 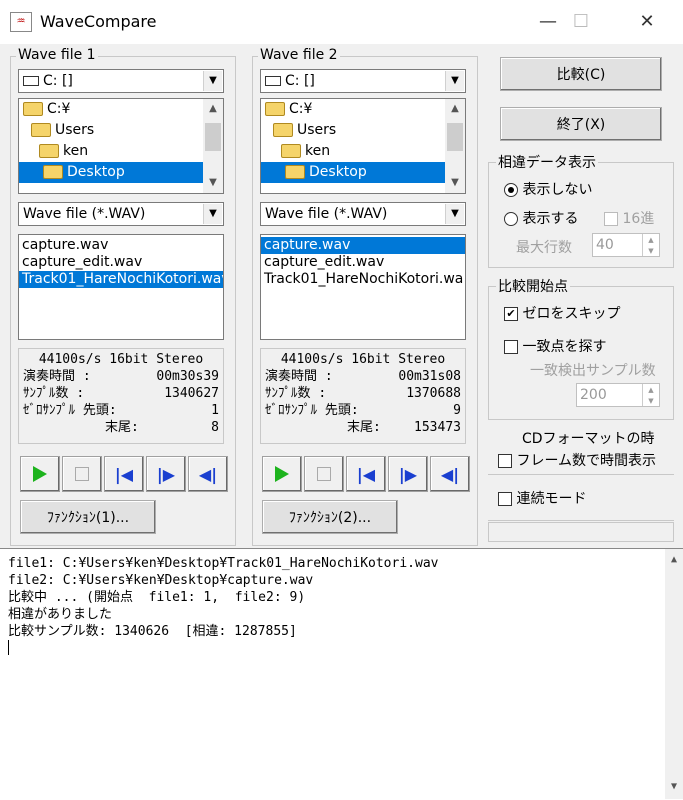 I want to click on file-item-selected: Track01_HareNochiKotori.wav, so click(x=121, y=279).